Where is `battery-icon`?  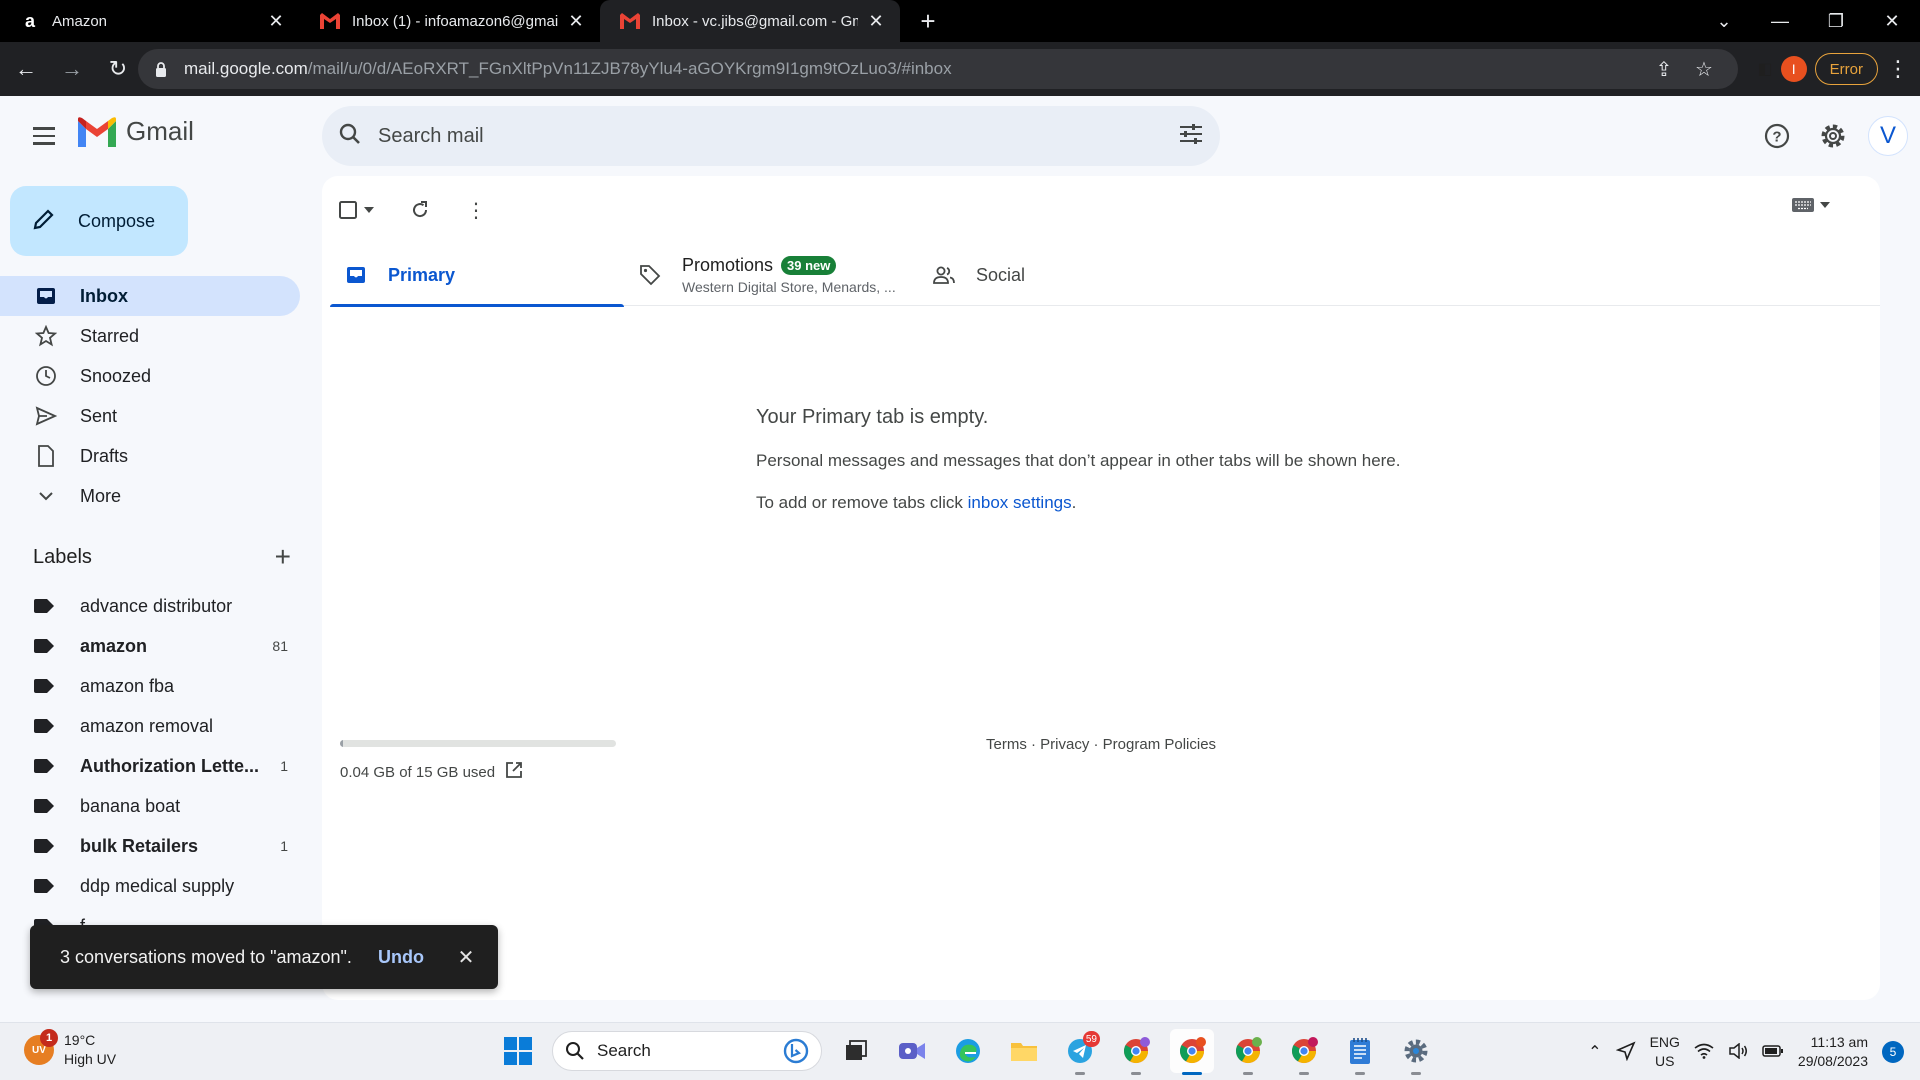 battery-icon is located at coordinates (1773, 1052).